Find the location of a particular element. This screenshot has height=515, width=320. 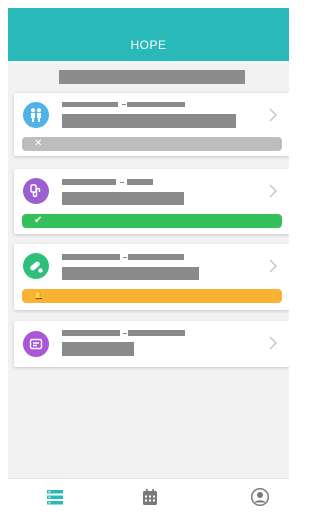

bell-icon: 🔔 is located at coordinates (39, 295).